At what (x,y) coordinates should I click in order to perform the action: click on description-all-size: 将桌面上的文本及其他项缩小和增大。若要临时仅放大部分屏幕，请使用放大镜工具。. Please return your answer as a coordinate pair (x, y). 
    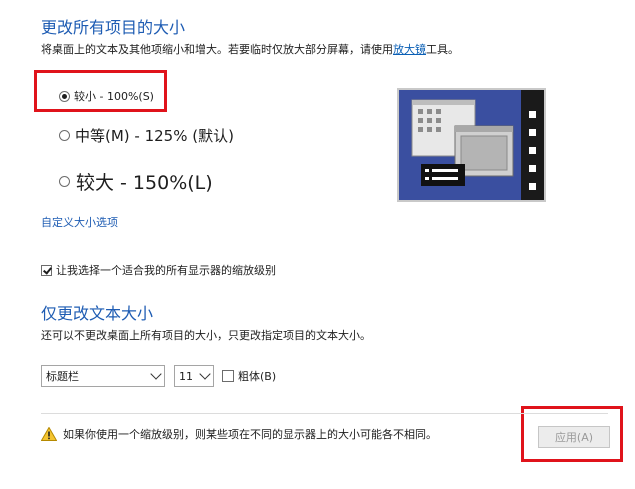
    Looking at the image, I should click on (250, 49).